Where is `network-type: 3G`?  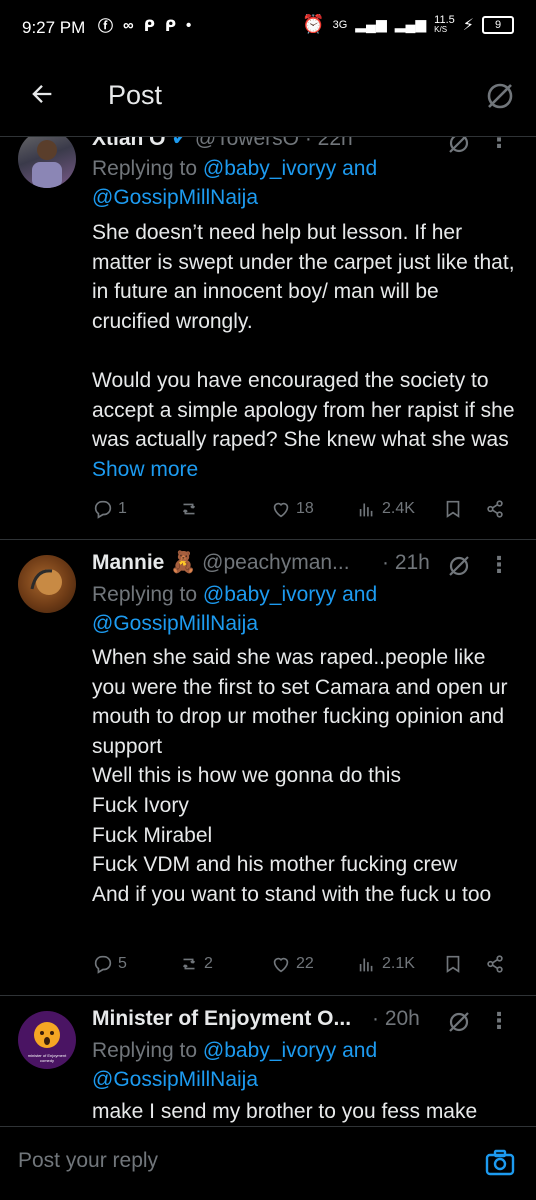
network-type: 3G is located at coordinates (340, 24).